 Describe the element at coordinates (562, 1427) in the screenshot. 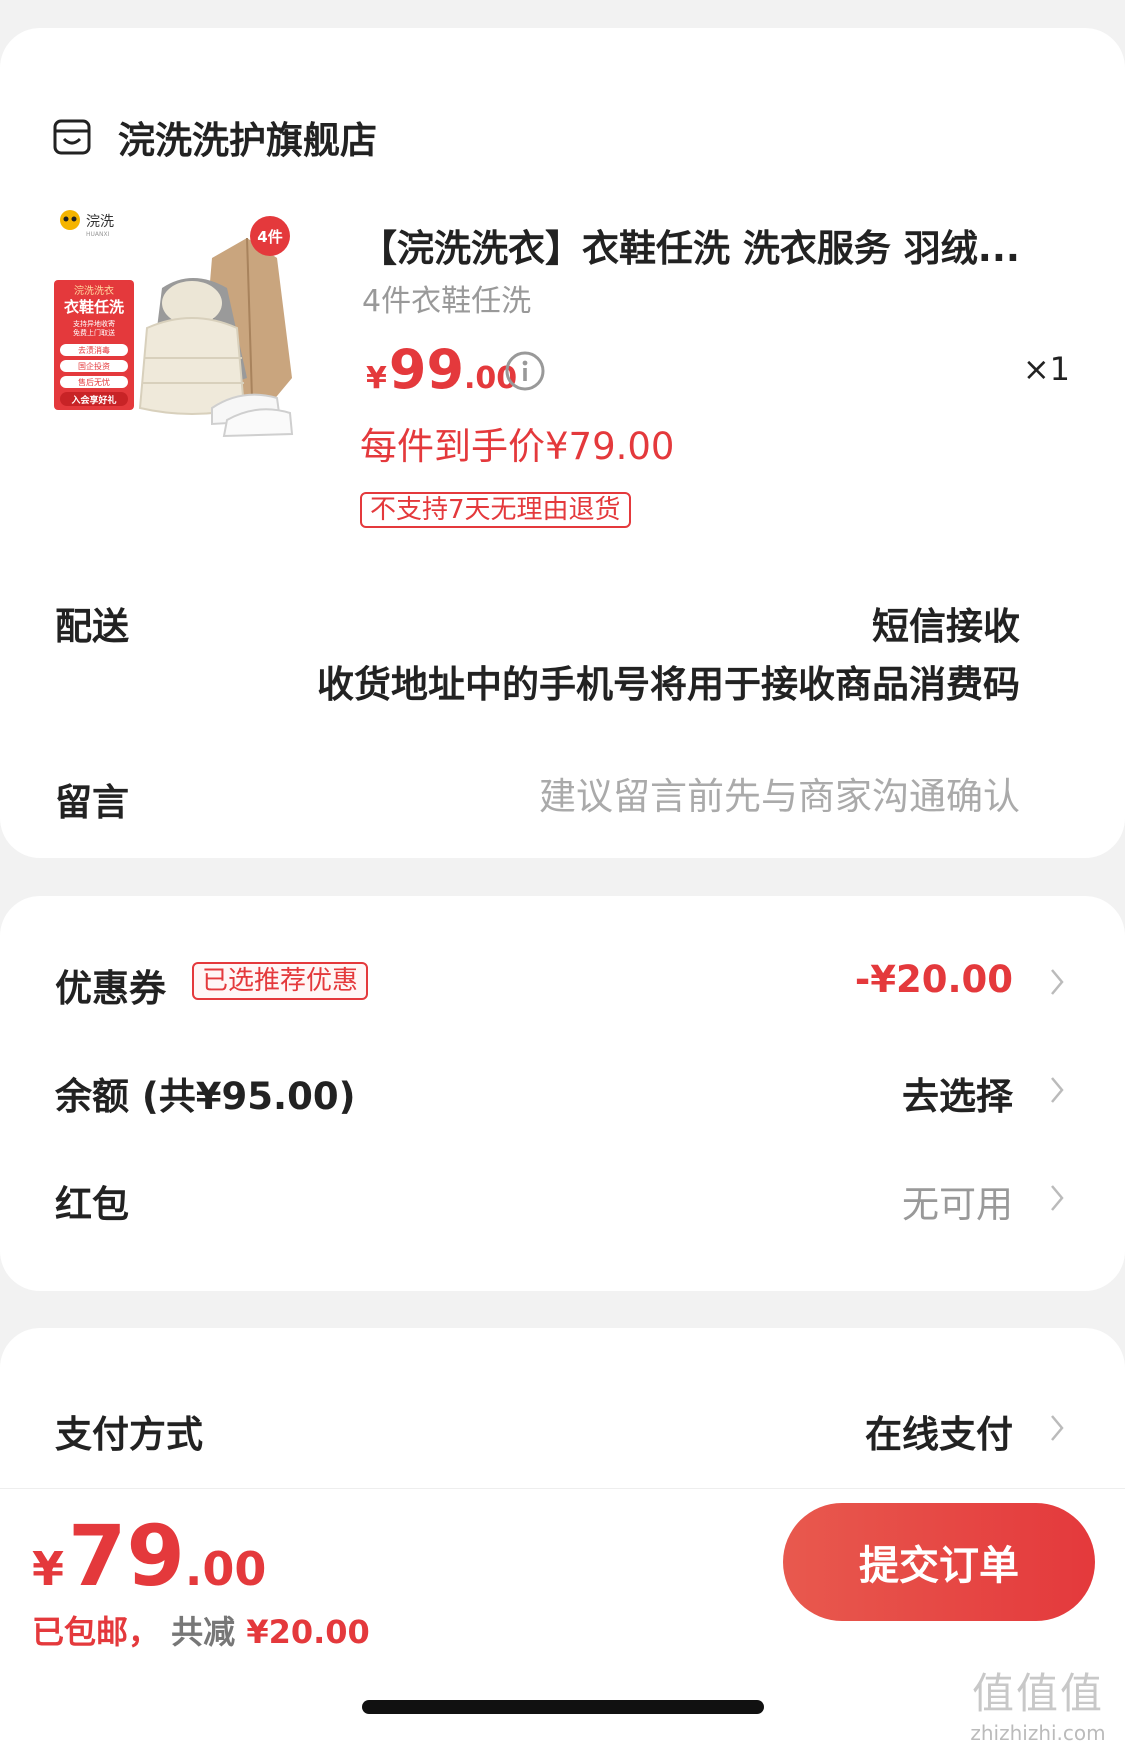

I see `payment-method-row: 支付方式 在线支付` at that location.